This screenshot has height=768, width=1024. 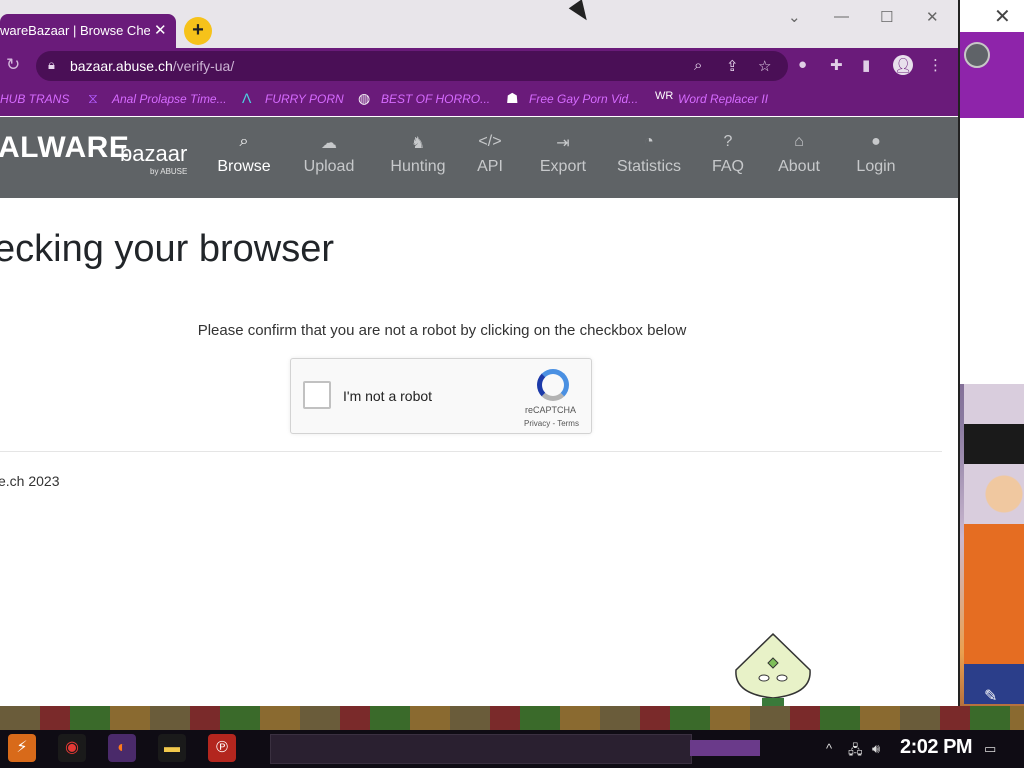 What do you see at coordinates (22, 748) in the screenshot?
I see `start-button-icon: ⚡` at bounding box center [22, 748].